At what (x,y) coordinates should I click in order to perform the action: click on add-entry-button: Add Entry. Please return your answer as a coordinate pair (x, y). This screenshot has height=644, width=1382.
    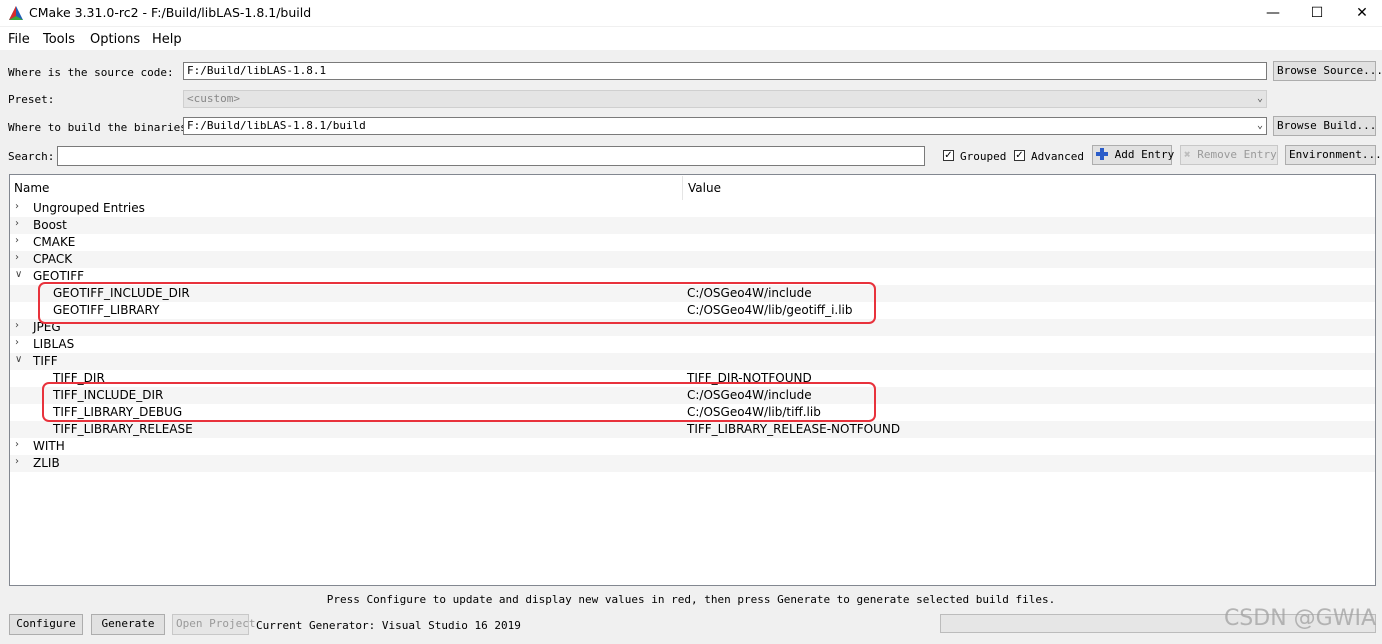
    Looking at the image, I should click on (1133, 155).